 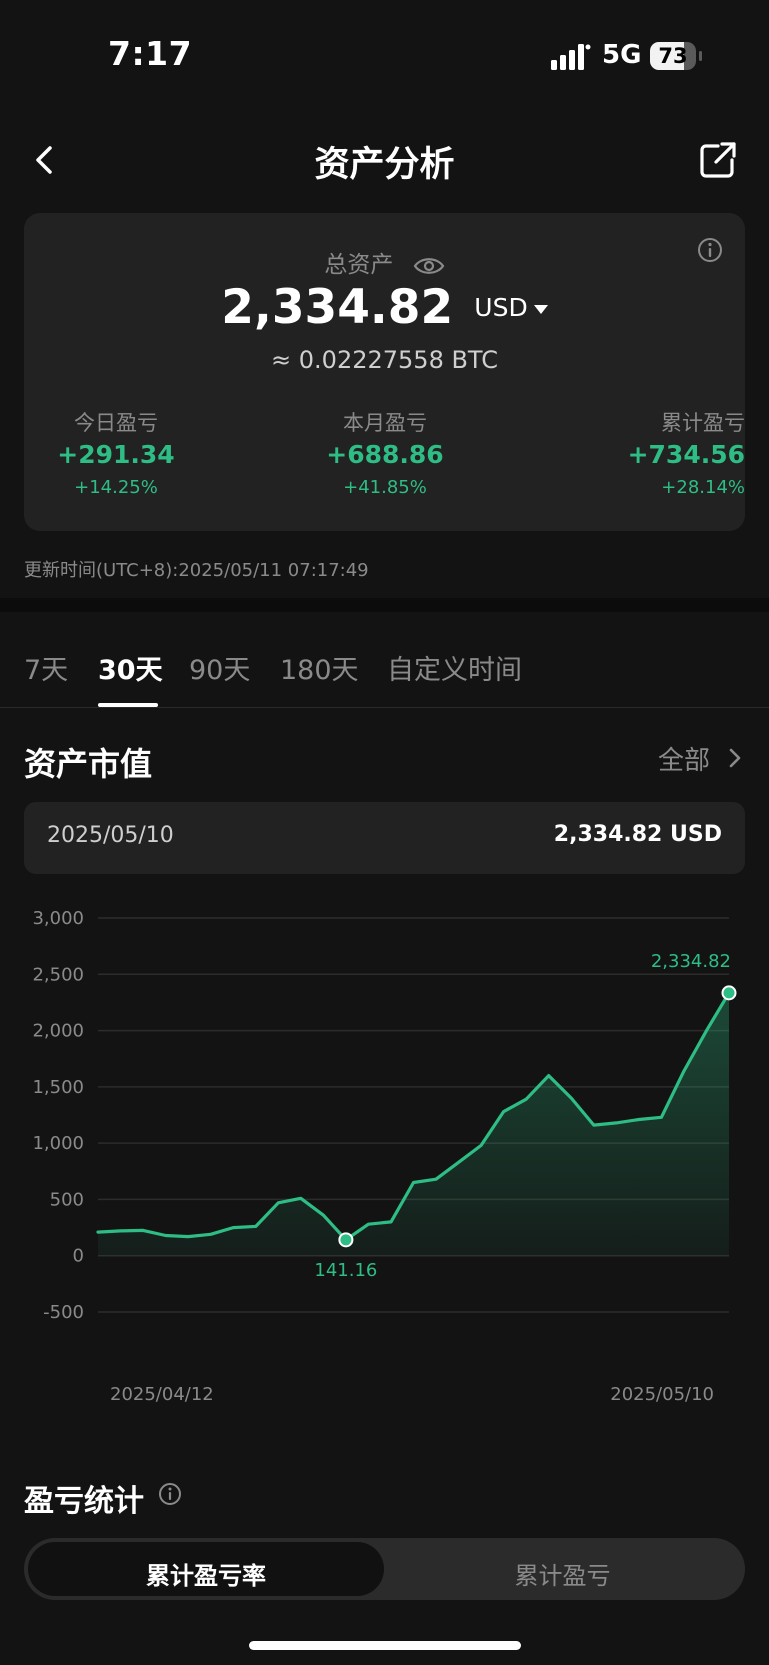 I want to click on y-tick-label: 2,000, so click(x=58, y=1031).